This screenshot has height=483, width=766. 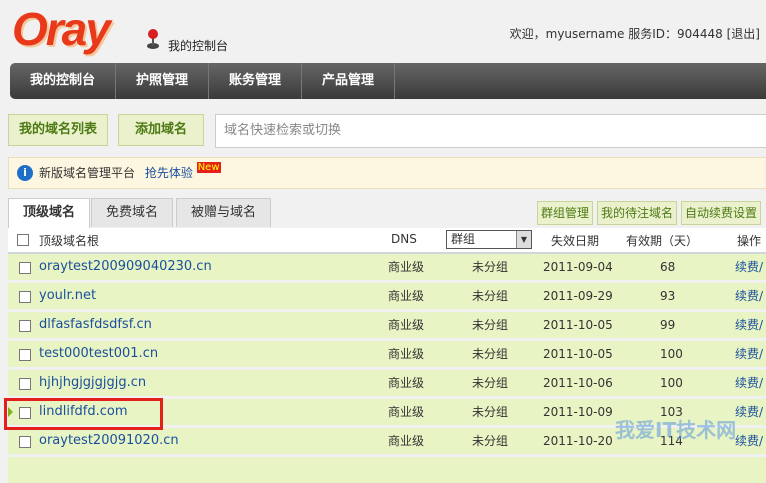 What do you see at coordinates (387, 354) in the screenshot?
I see `table-row: test000test001.cn 商业级 未分组 2011-10-05 100 续费/` at bounding box center [387, 354].